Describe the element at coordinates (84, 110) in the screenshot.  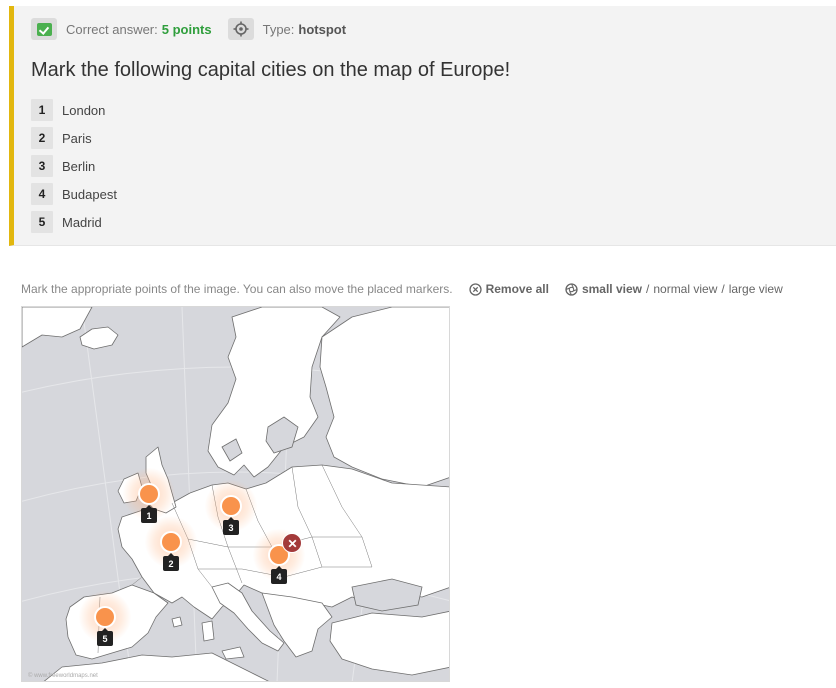
I see `answer-label: London` at that location.